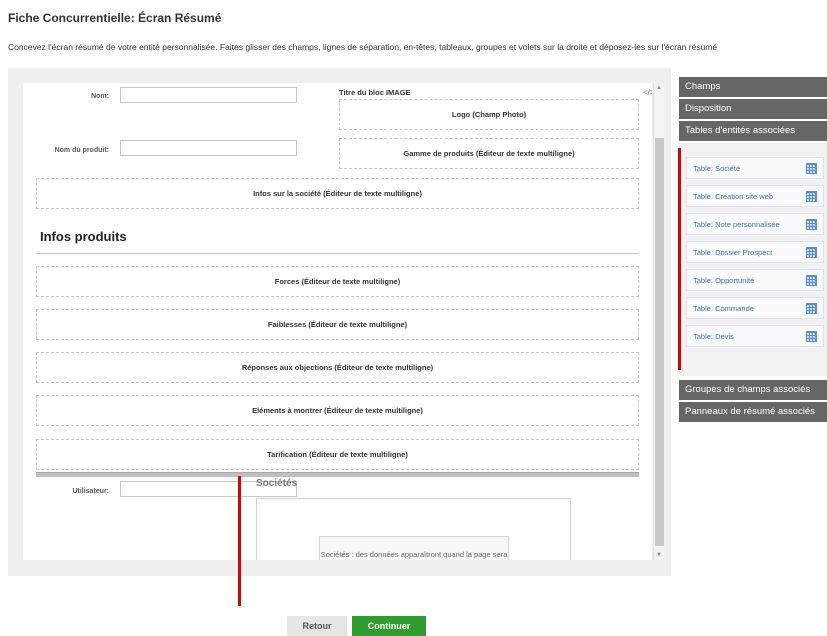 This screenshot has height=636, width=827. I want to click on table-item: Table: Société, so click(755, 168).